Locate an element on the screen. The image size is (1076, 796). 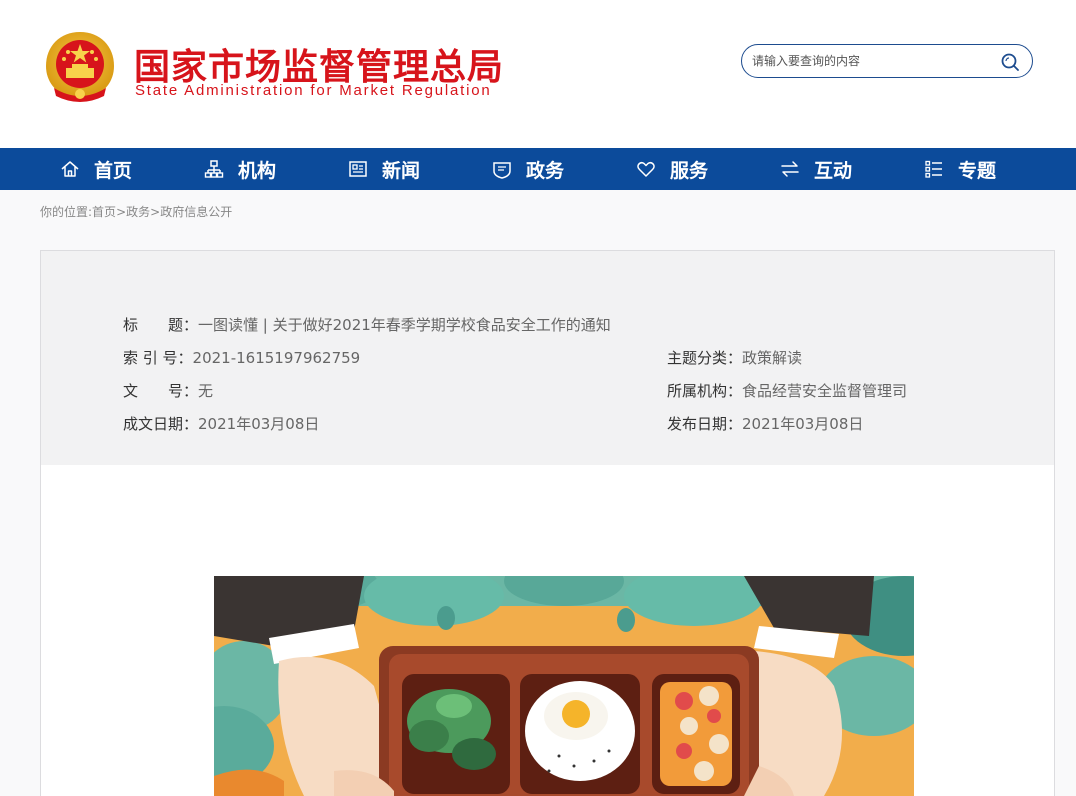
info-topic-value: 政策解读 is located at coordinates (772, 358).